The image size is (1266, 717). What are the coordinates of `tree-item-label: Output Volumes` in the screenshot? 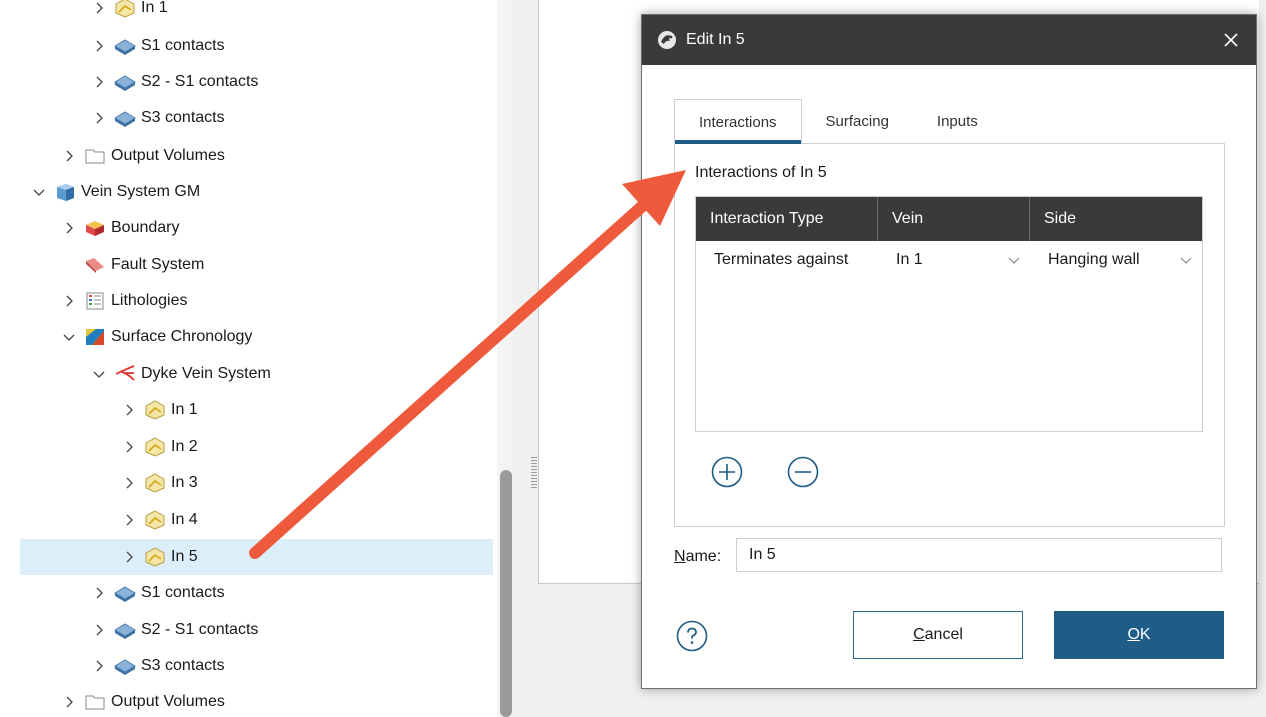 It's located at (168, 701).